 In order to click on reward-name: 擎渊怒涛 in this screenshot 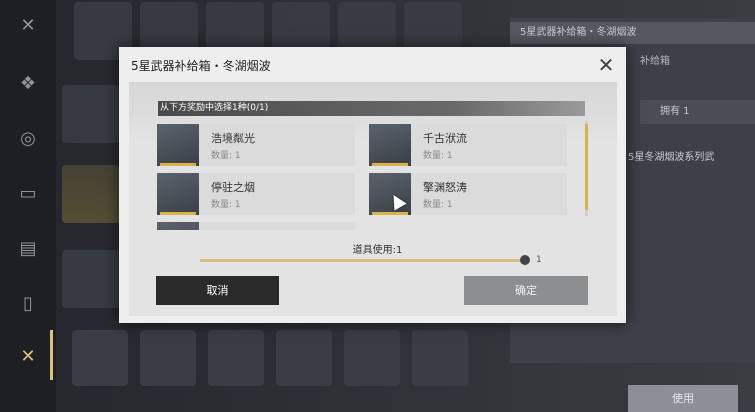, I will do `click(445, 187)`.